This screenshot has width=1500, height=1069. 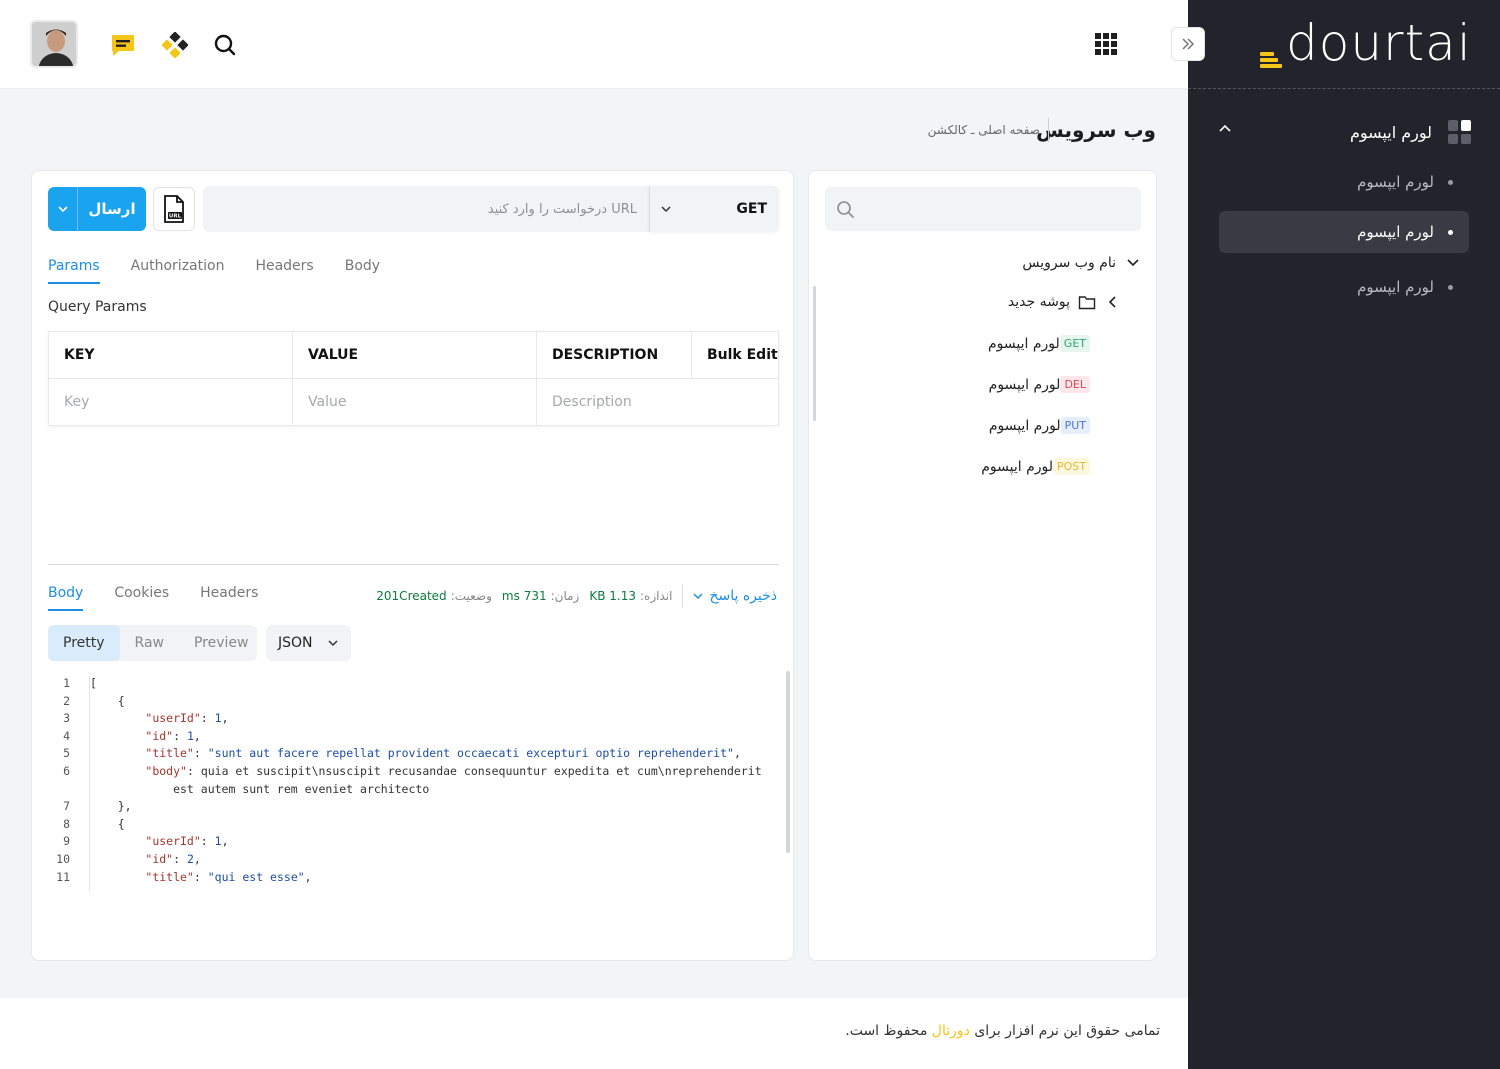 I want to click on method-badge-get: GET, so click(x=1074, y=343).